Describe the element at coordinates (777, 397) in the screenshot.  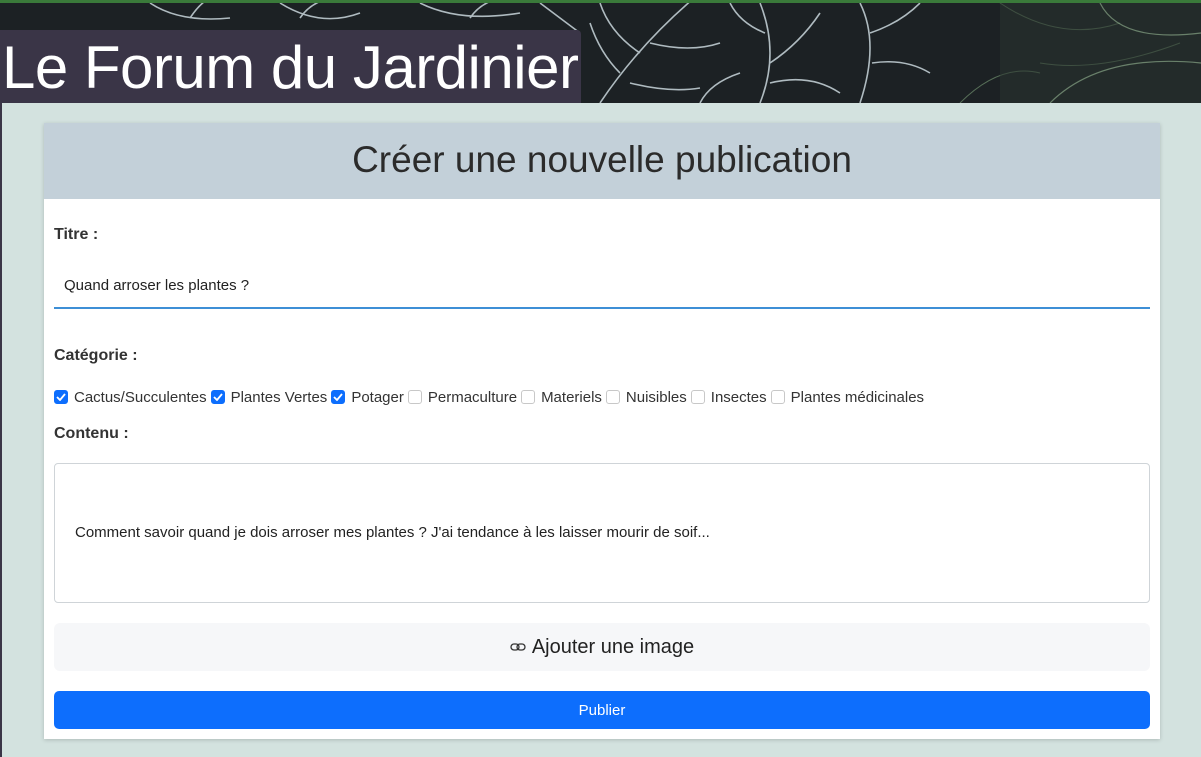
I see `checkbox-plantes-medicinales` at that location.